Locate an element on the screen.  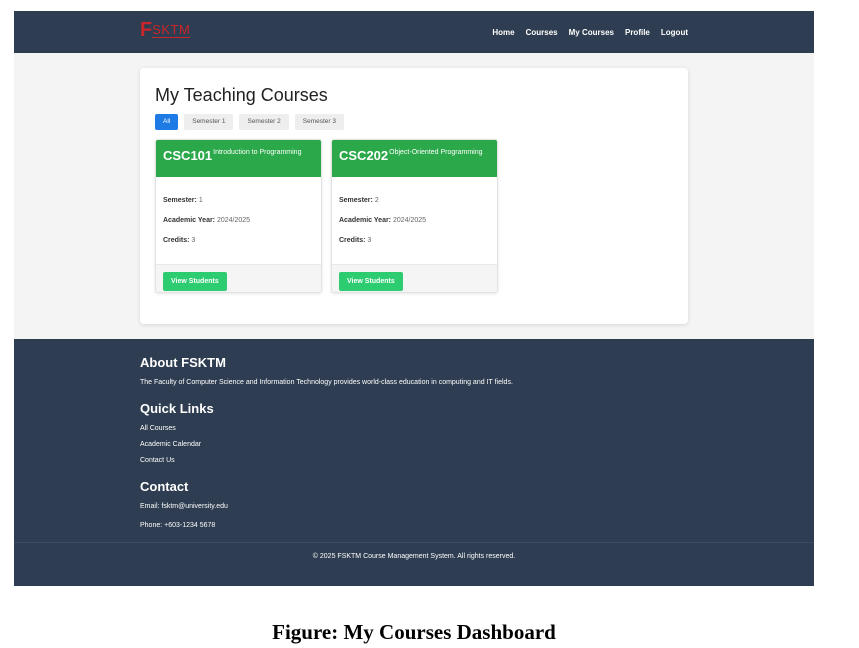
footer-quick-links-title: Quick Links is located at coordinates (177, 408).